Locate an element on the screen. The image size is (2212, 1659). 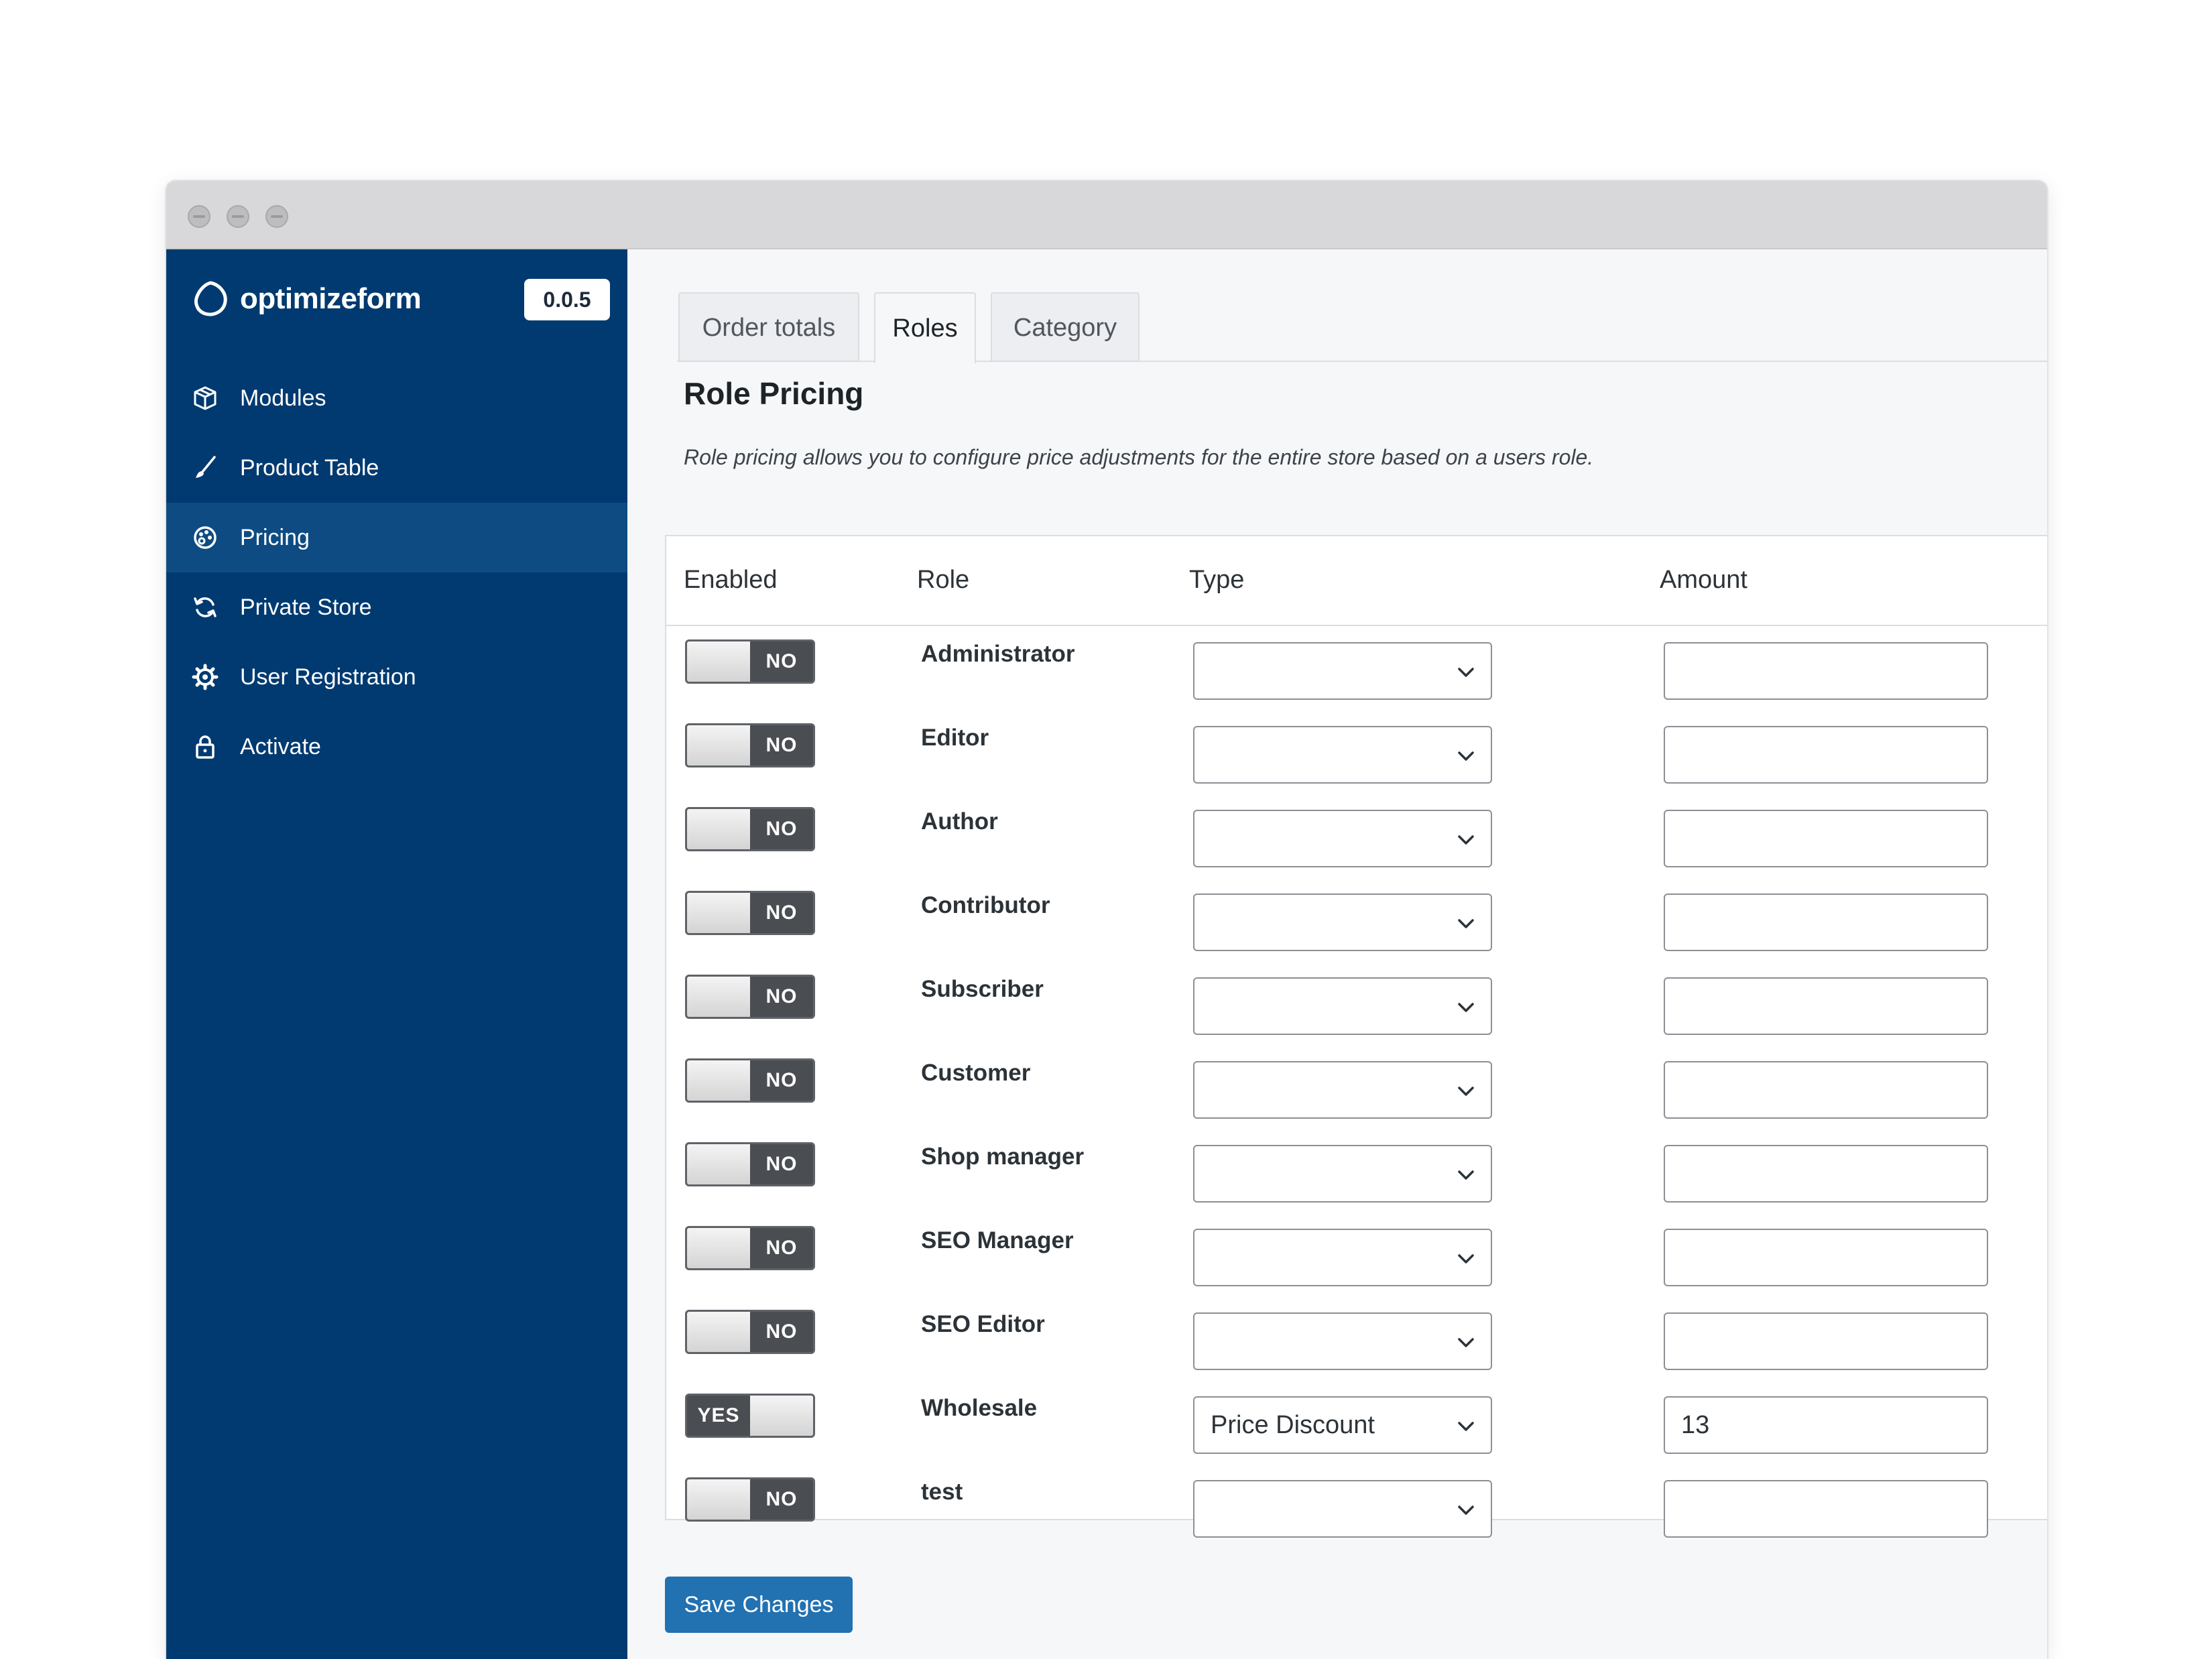
role-name: Wholesale is located at coordinates (979, 1408).